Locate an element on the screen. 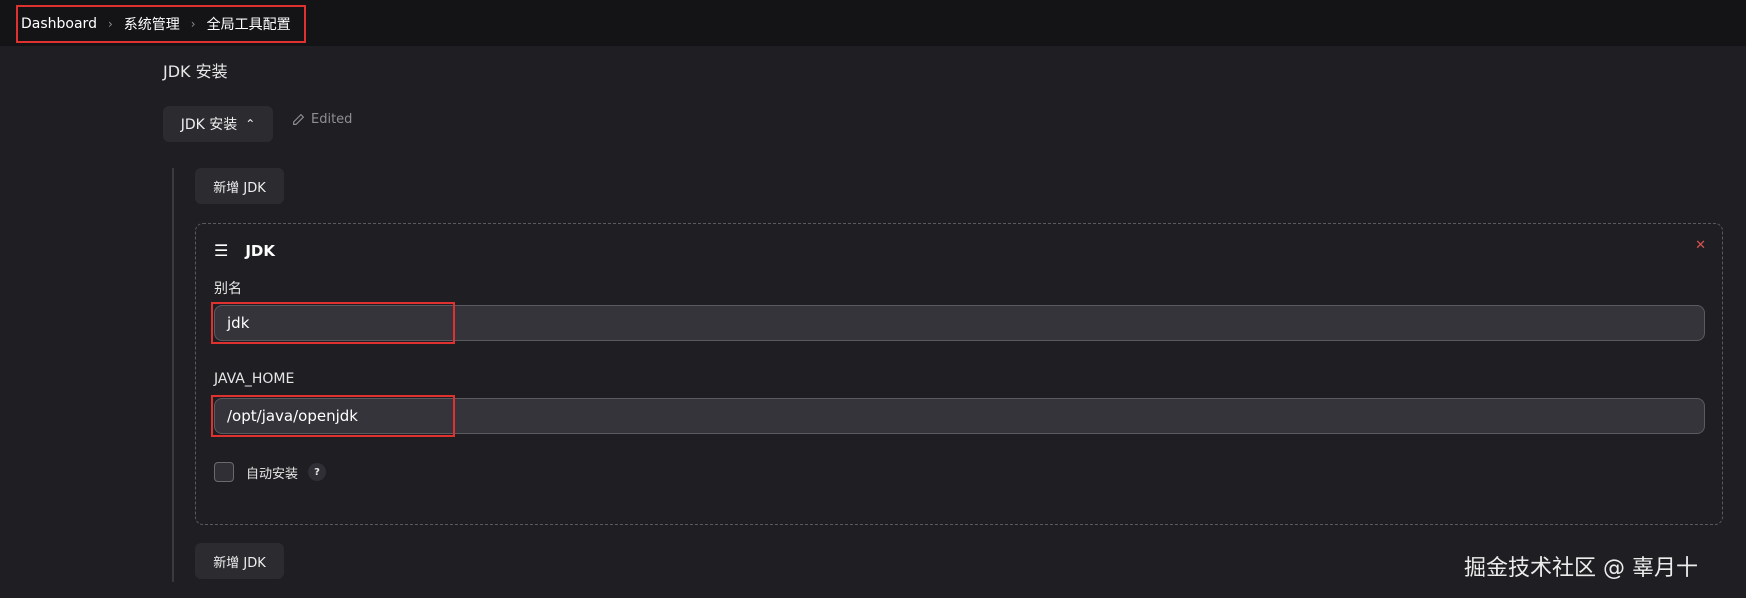  java-home-highlight-box is located at coordinates (333, 416).